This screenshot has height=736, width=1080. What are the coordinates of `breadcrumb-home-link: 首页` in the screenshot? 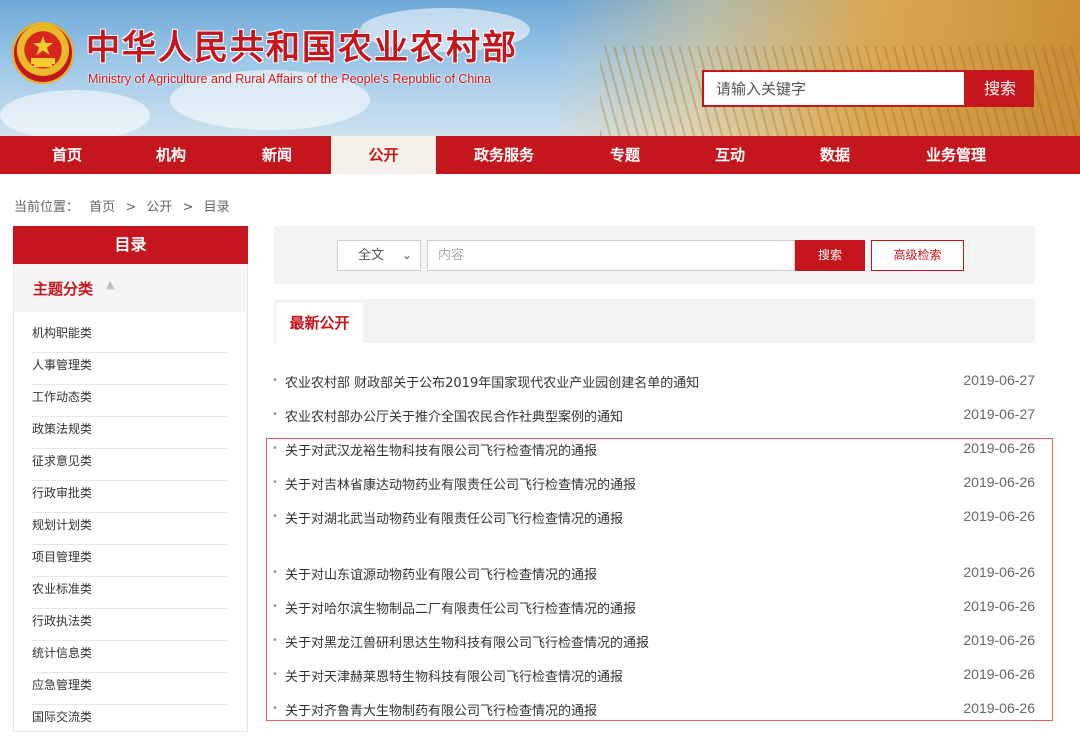 It's located at (102, 207).